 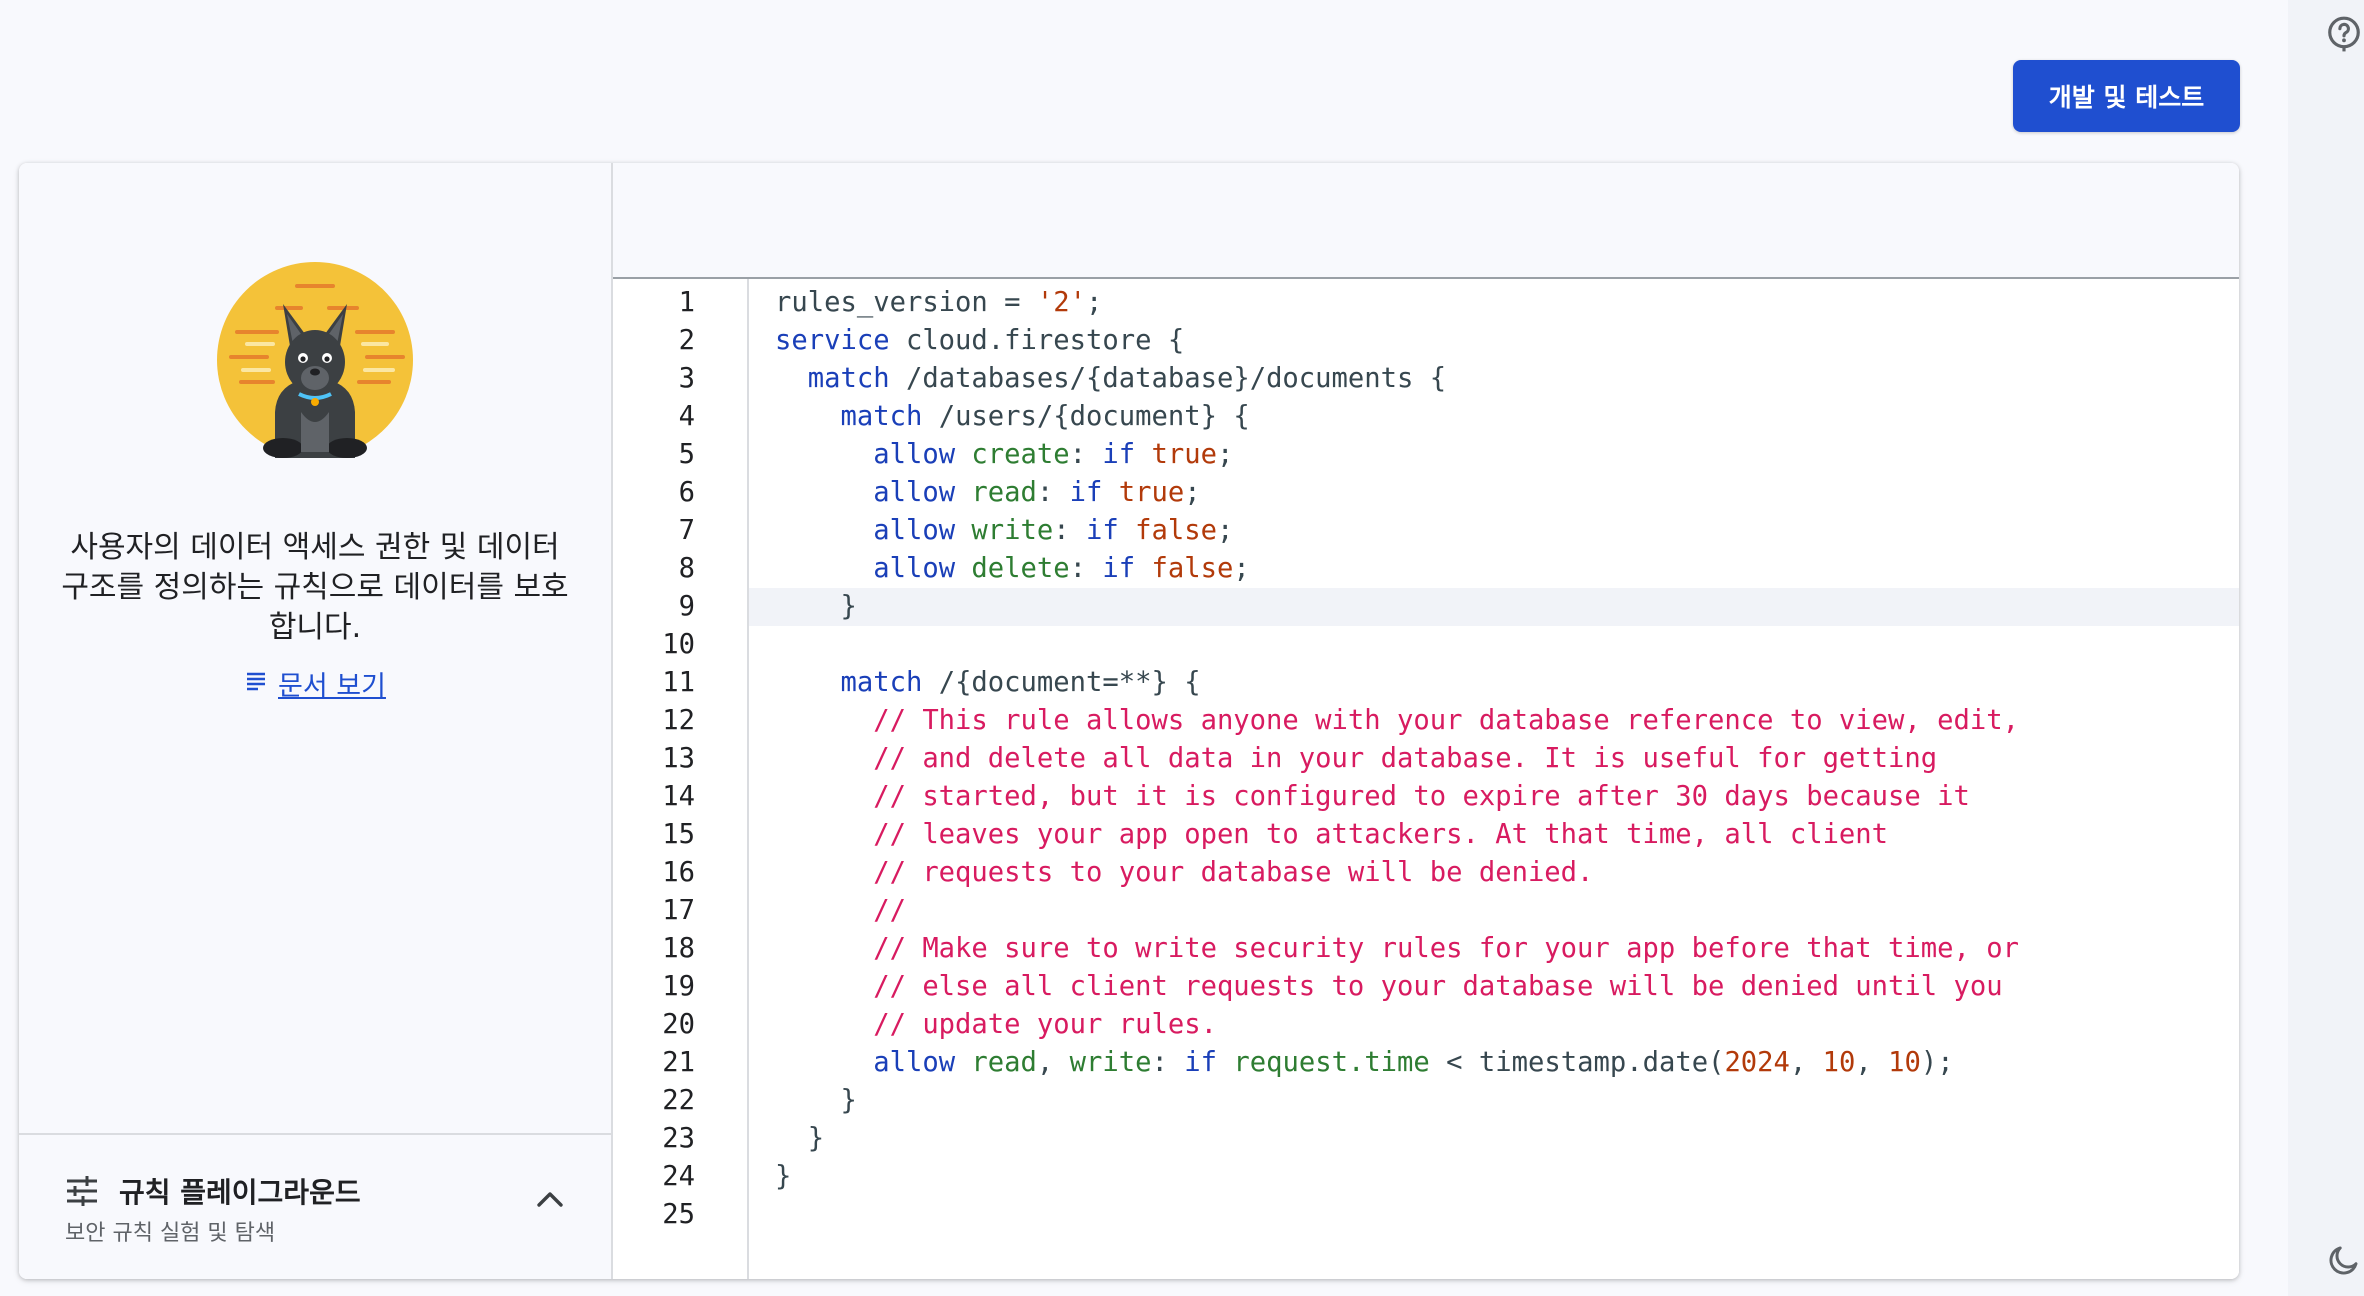 I want to click on code-line: // update your rules., so click(x=983, y=1025).